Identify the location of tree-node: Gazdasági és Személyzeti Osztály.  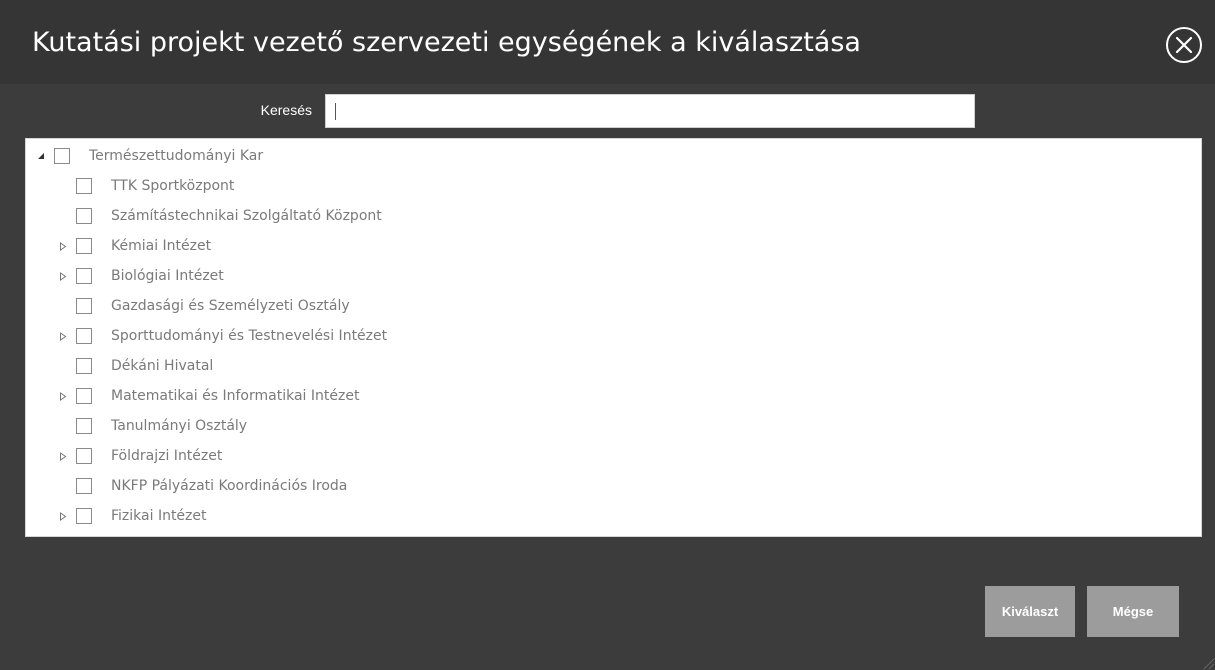
(204, 306).